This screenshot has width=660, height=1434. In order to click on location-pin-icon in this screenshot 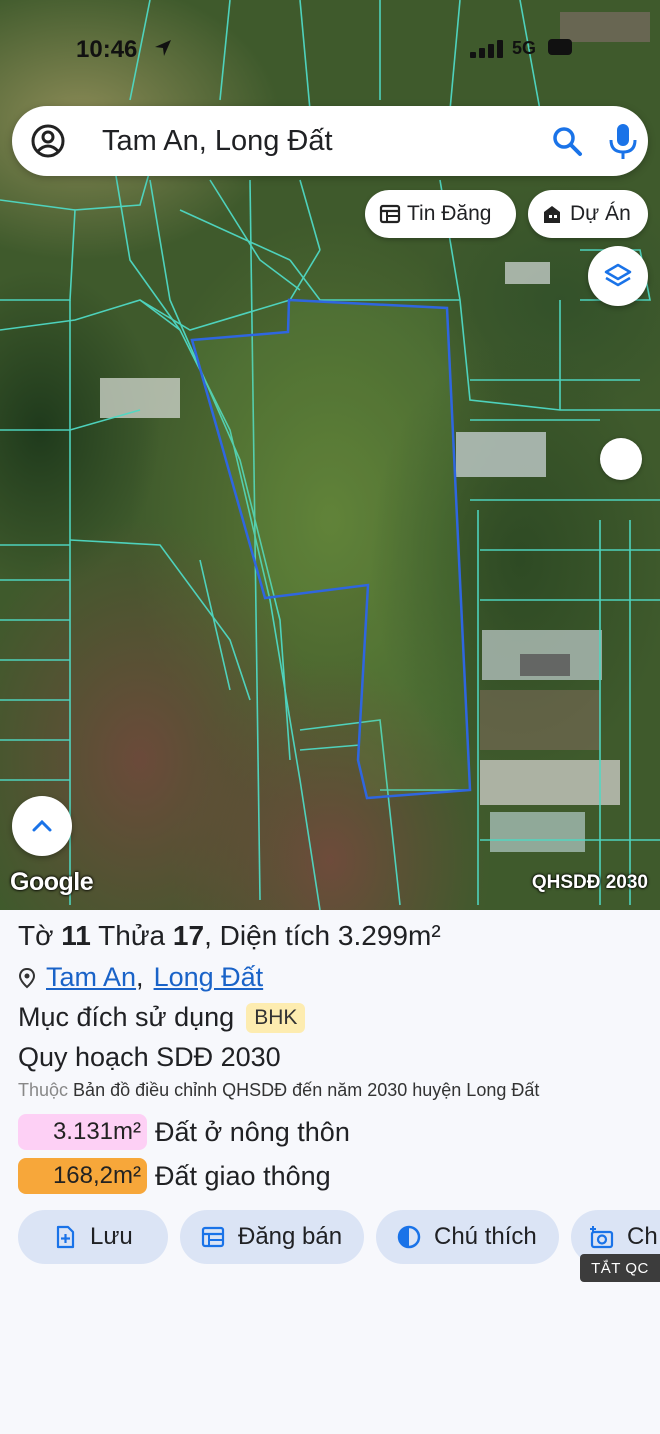, I will do `click(27, 977)`.